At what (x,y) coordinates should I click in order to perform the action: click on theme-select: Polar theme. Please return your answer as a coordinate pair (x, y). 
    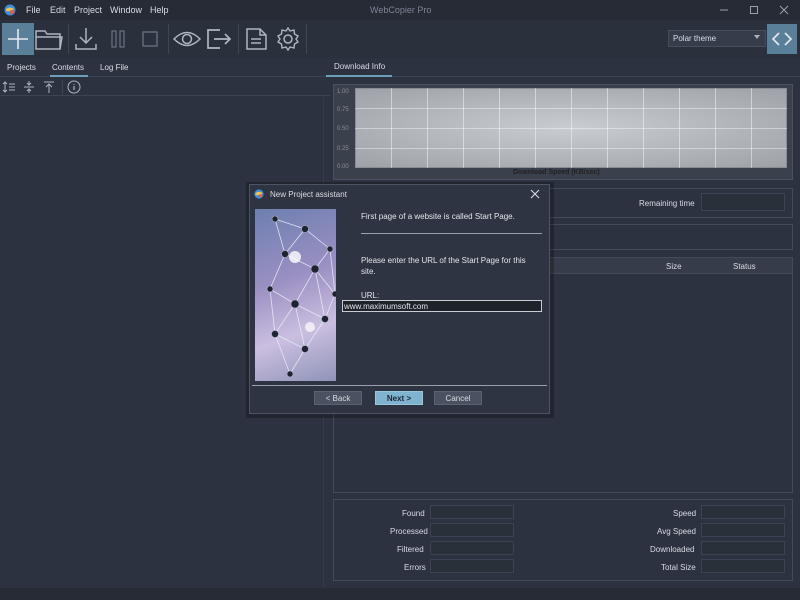
    Looking at the image, I should click on (717, 38).